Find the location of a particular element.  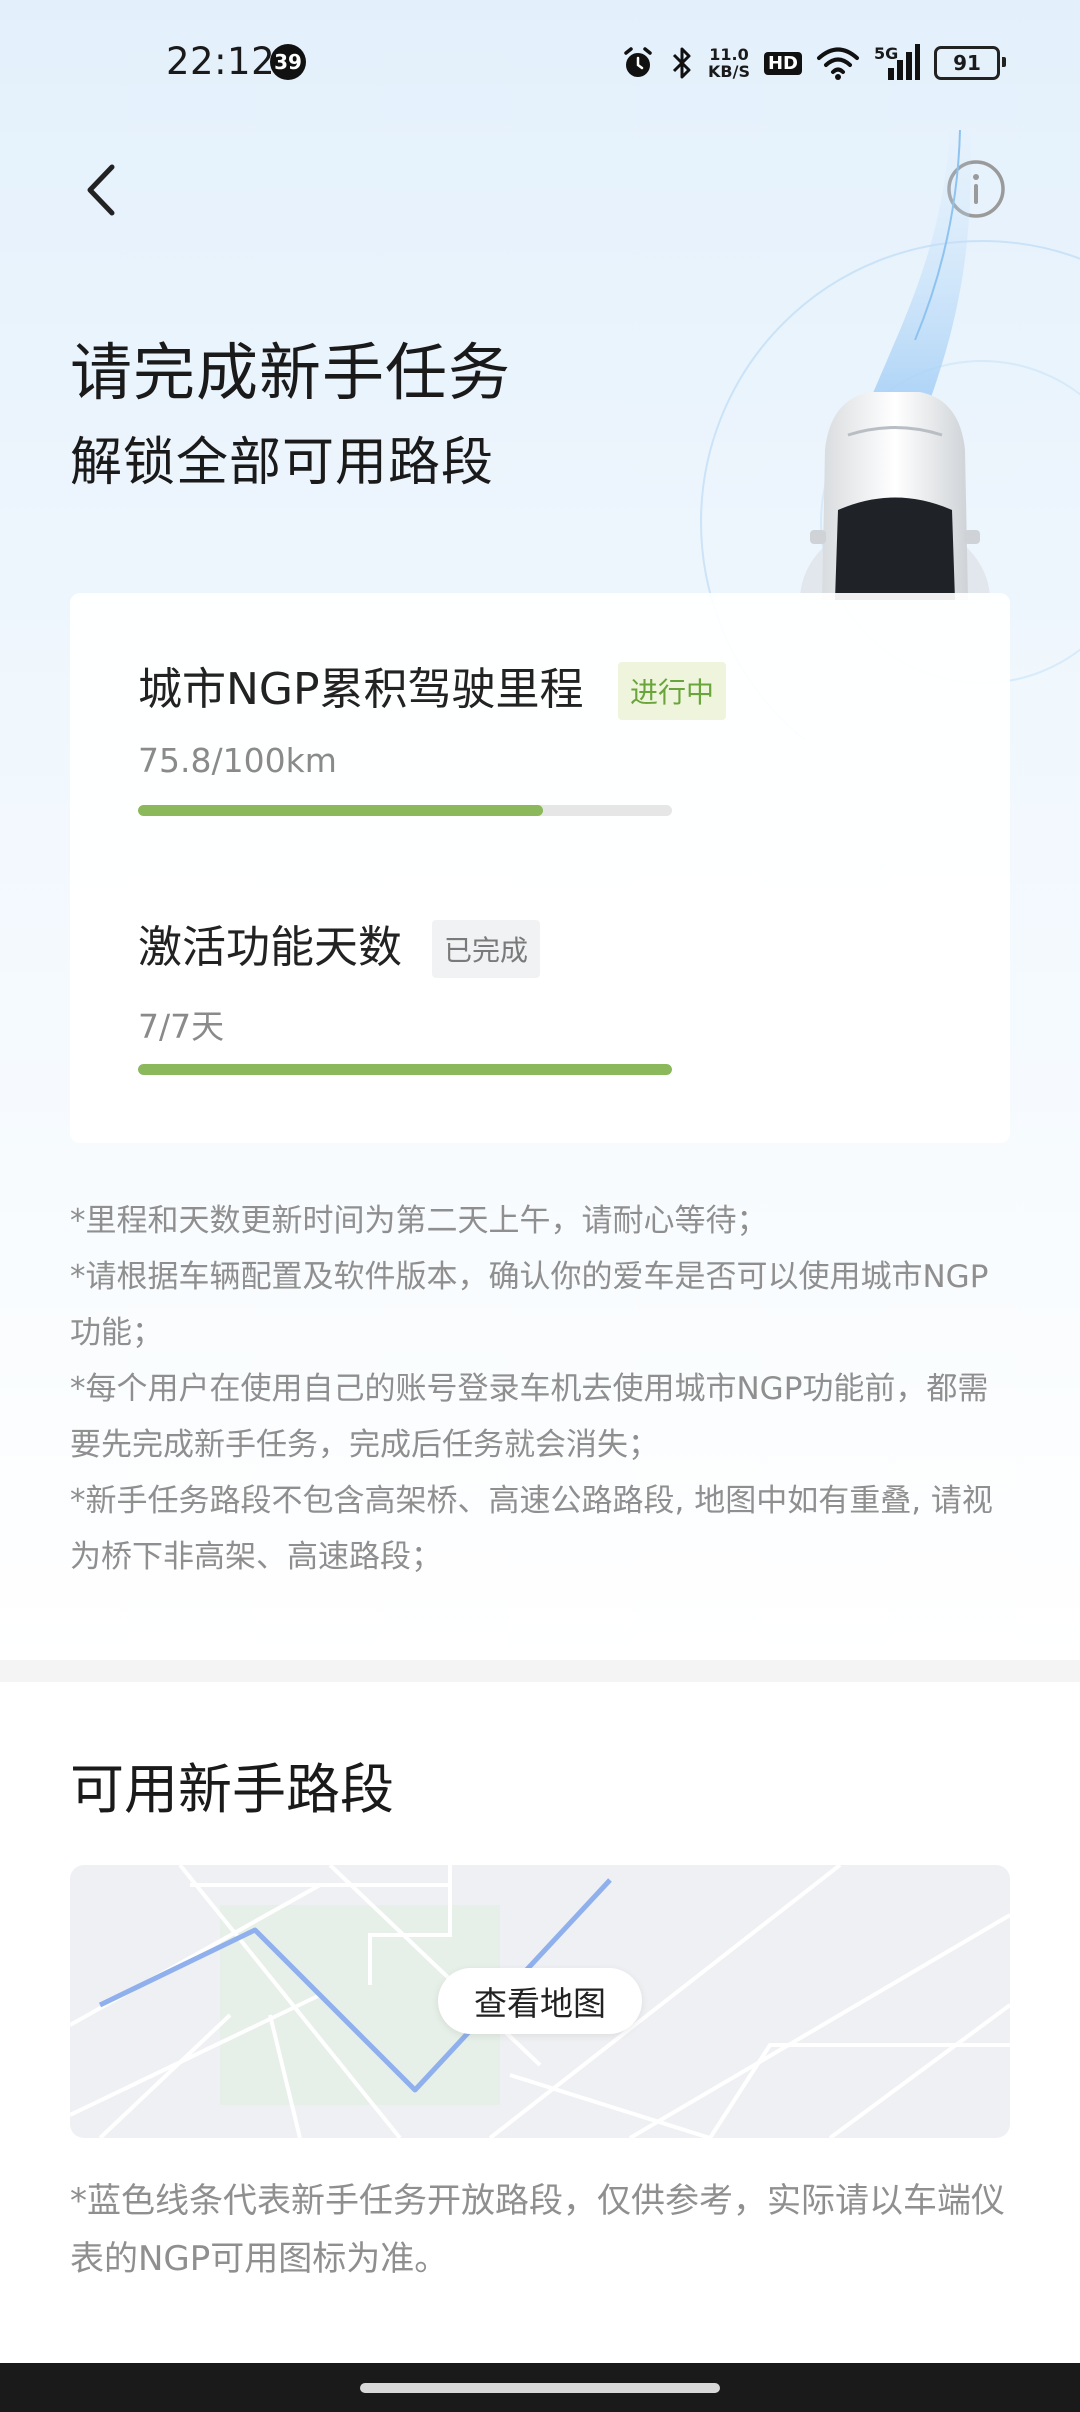

wifi-icon is located at coordinates (838, 63).